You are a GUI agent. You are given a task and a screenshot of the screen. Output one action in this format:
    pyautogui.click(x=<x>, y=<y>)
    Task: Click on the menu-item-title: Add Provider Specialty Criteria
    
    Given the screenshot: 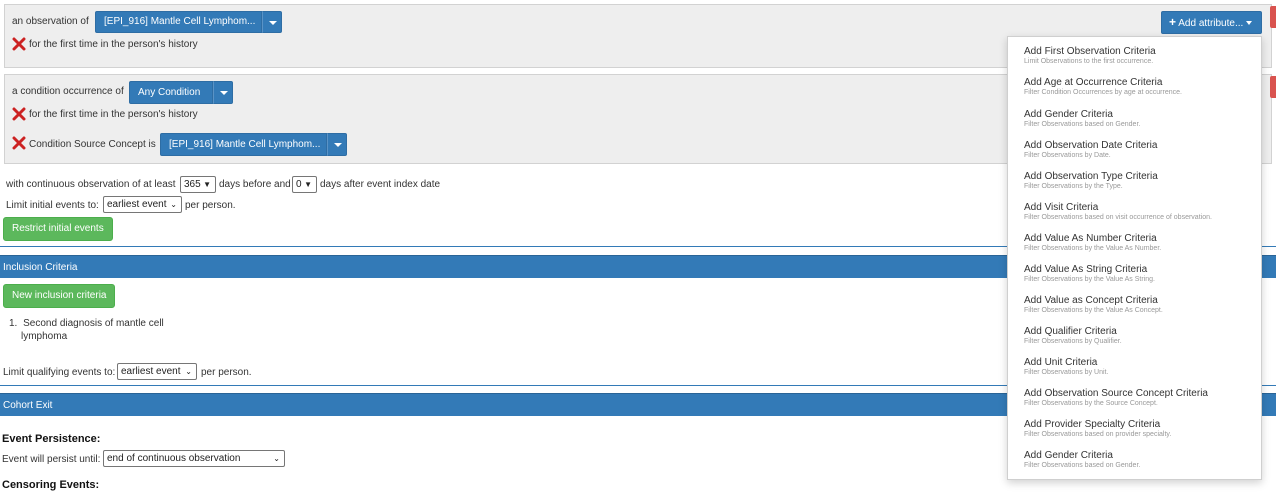 What is the action you would take?
    pyautogui.click(x=1092, y=424)
    